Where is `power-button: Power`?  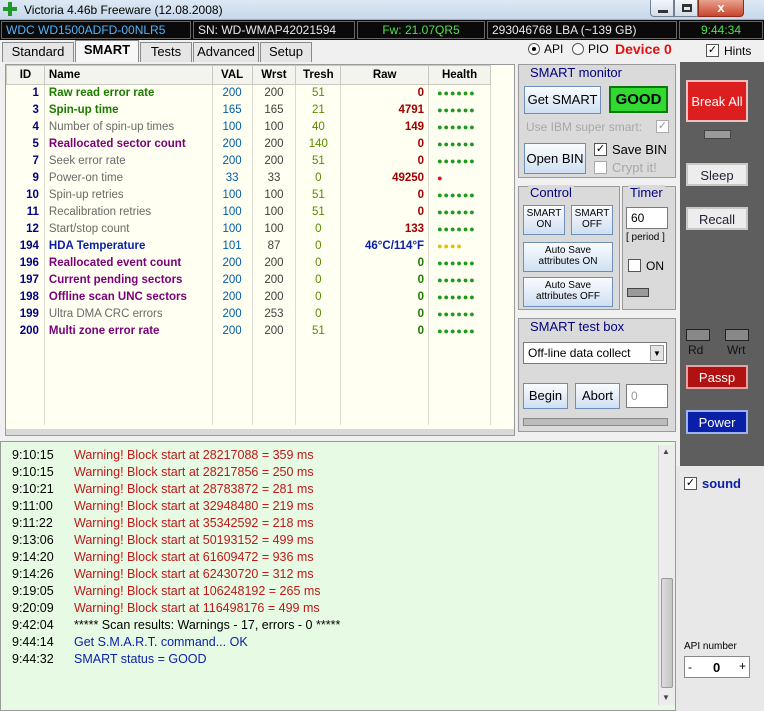
power-button: Power is located at coordinates (717, 422).